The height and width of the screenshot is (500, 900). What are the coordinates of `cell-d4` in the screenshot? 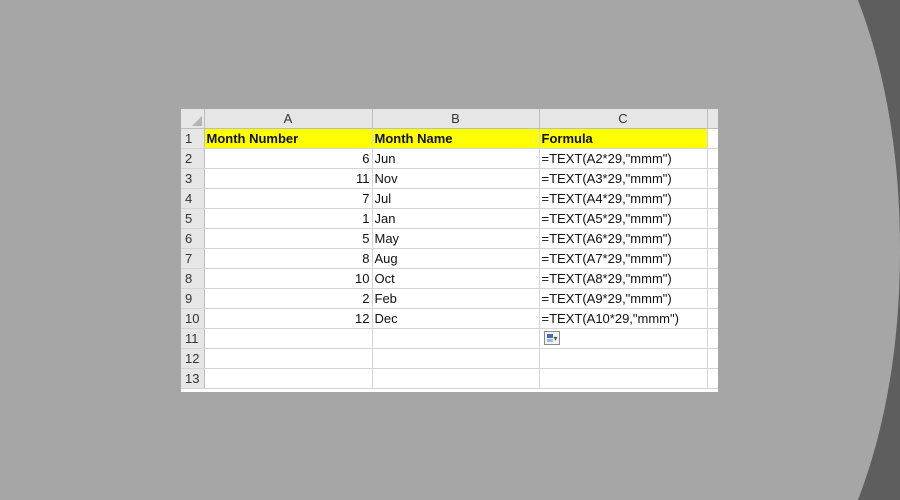 It's located at (712, 198).